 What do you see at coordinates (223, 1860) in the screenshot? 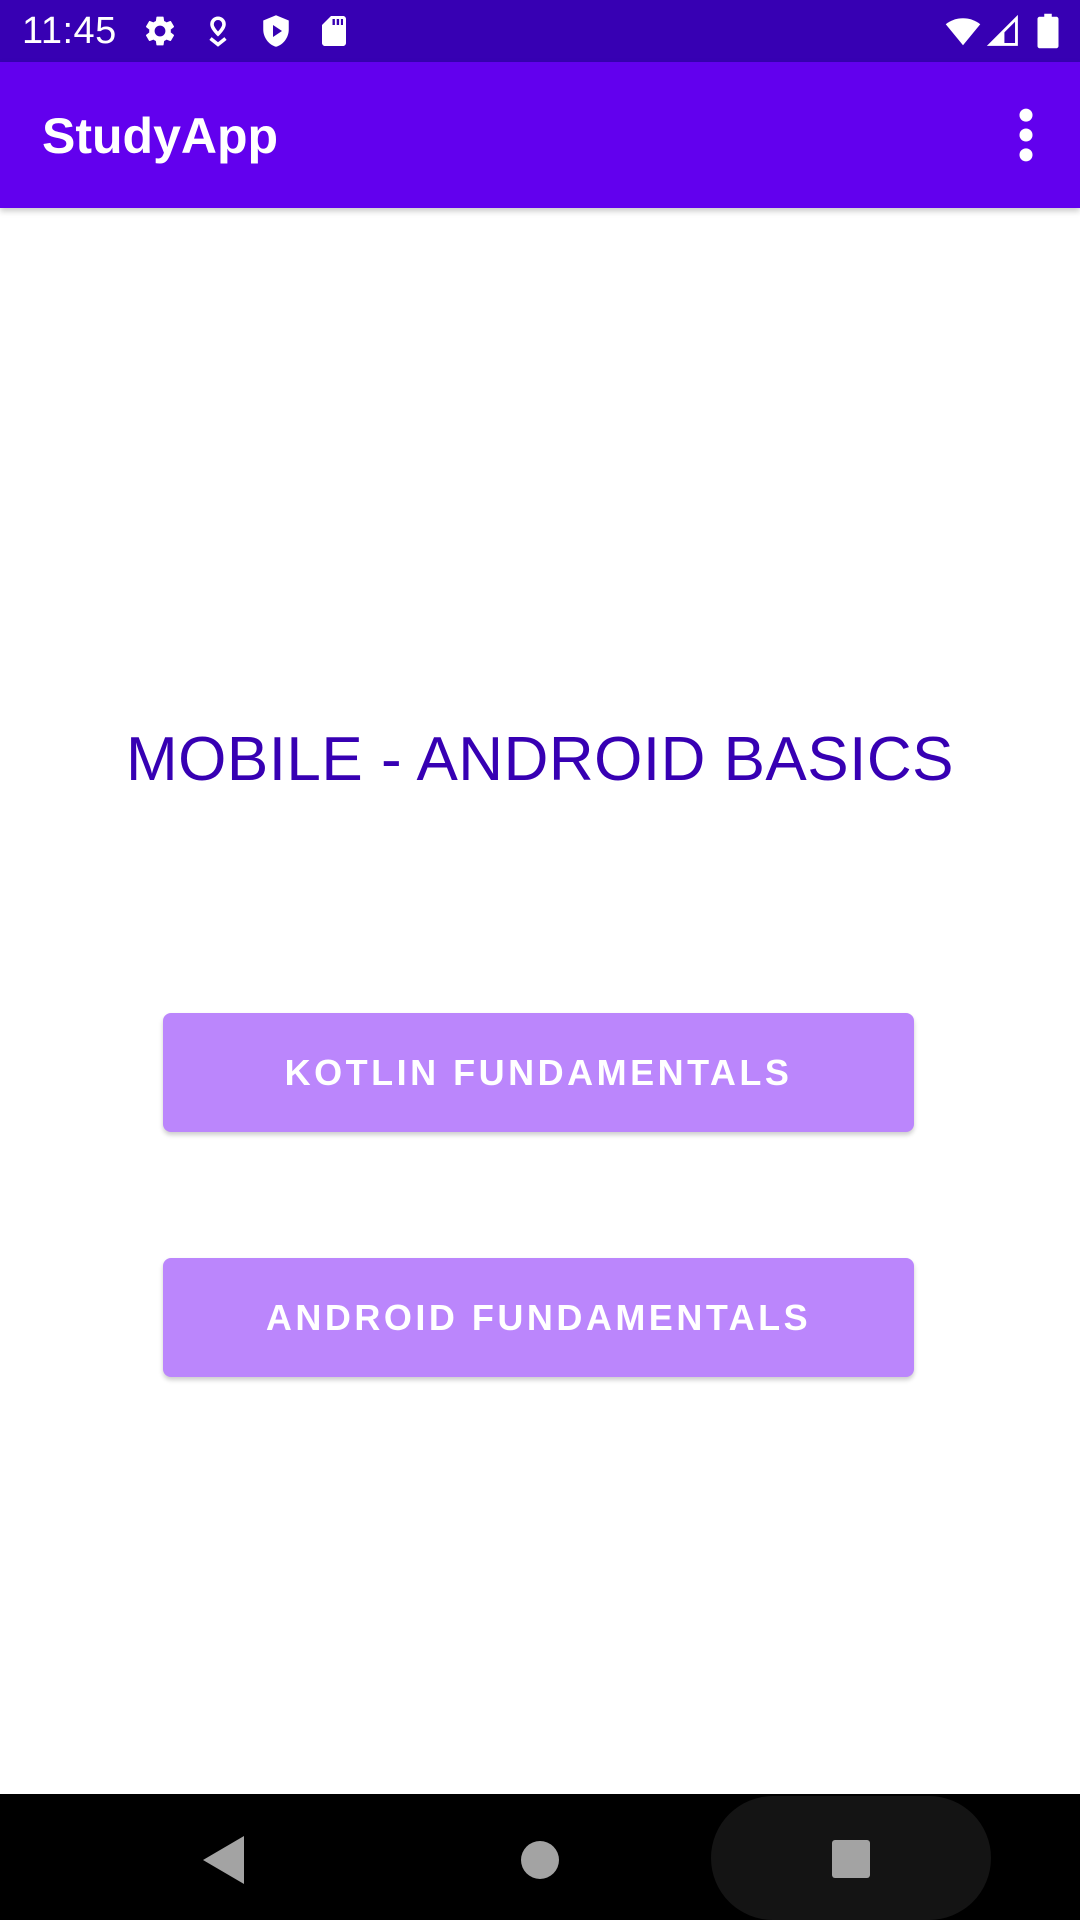
I see `back-triangle-icon` at bounding box center [223, 1860].